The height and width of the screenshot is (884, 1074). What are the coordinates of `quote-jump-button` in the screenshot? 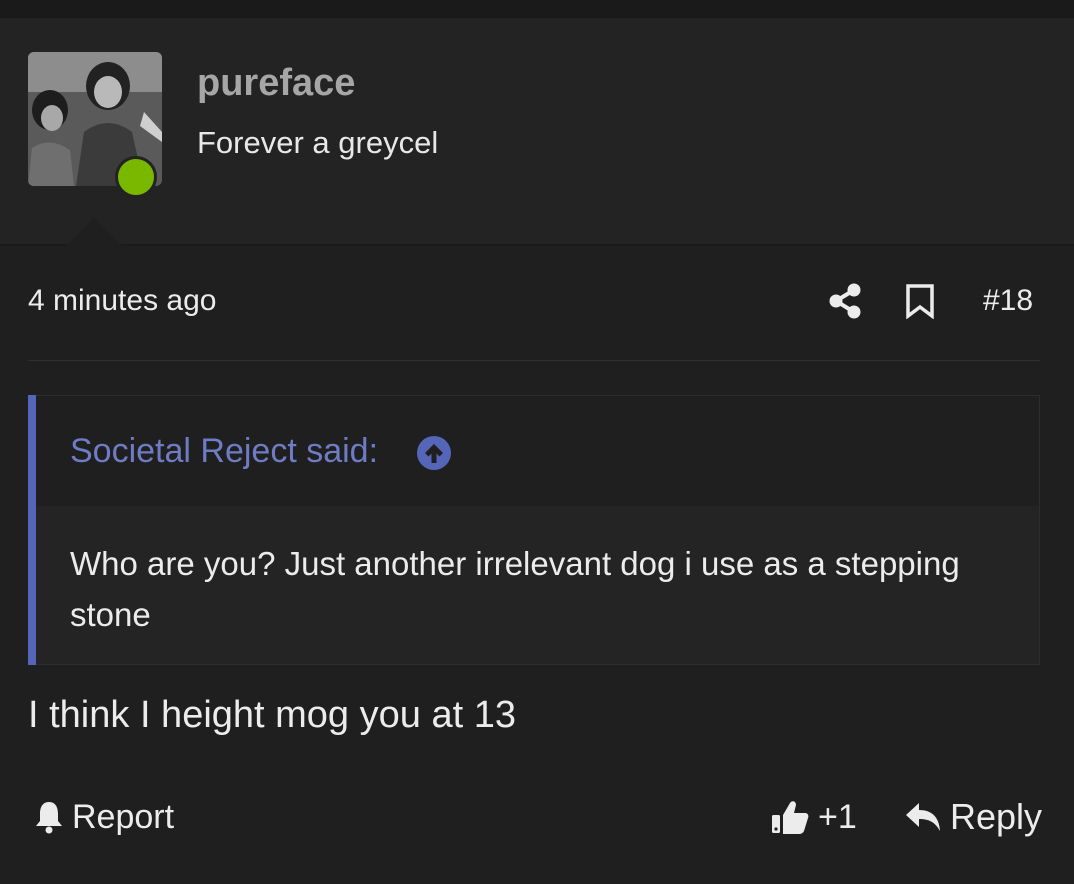 It's located at (434, 453).